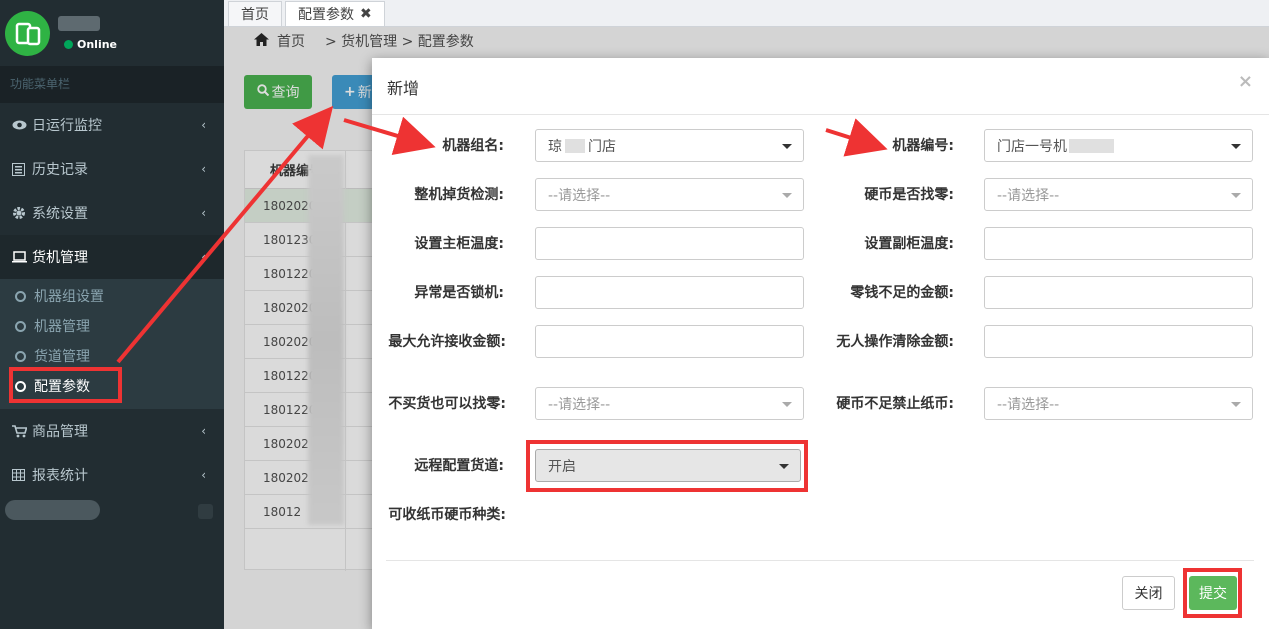  What do you see at coordinates (79, 23) in the screenshot?
I see `user-name-redacted` at bounding box center [79, 23].